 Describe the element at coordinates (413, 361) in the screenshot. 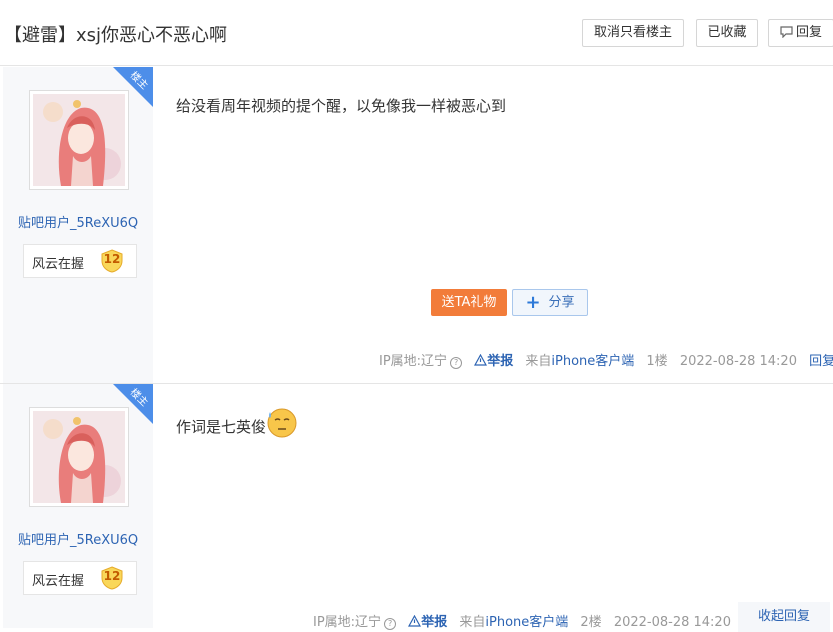

I see `ip-location: IP属地:辽宁` at that location.